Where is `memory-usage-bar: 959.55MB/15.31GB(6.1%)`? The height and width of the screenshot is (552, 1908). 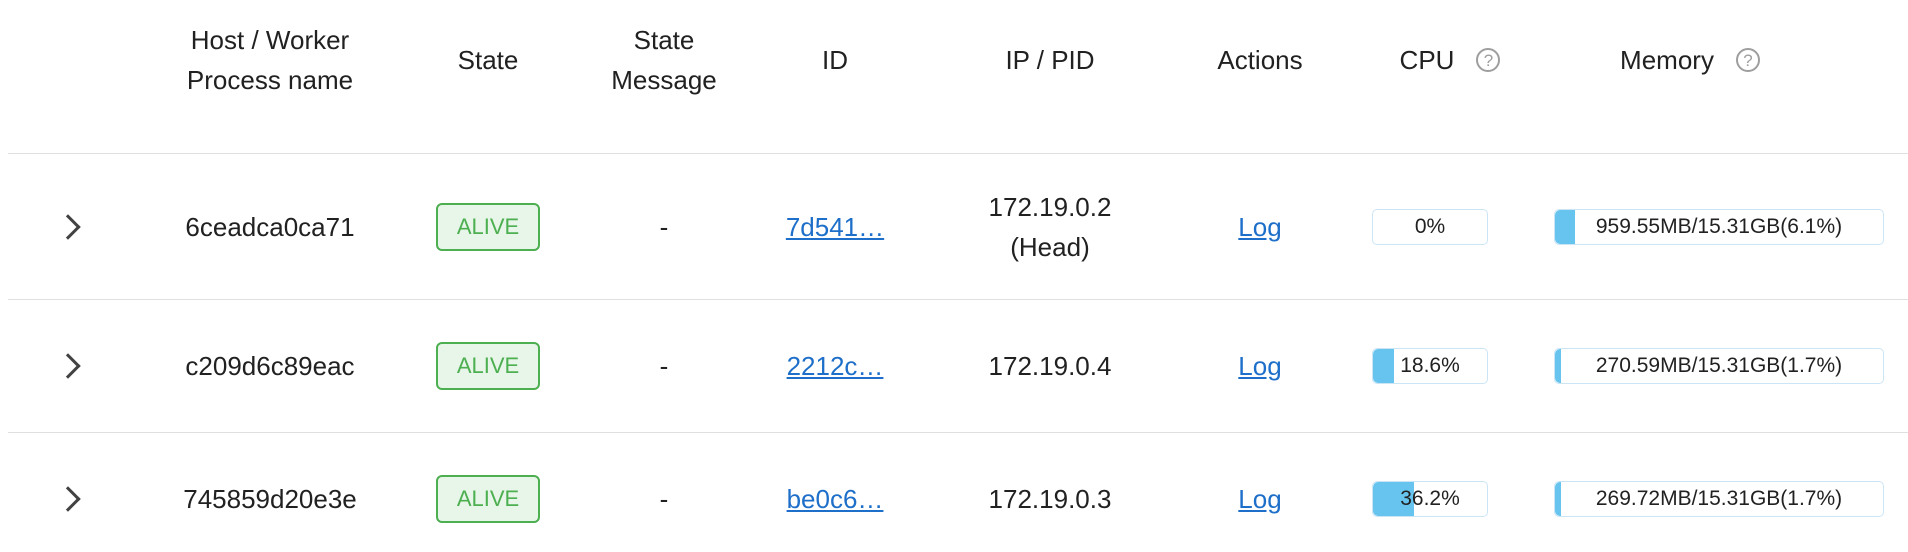 memory-usage-bar: 959.55MB/15.31GB(6.1%) is located at coordinates (1719, 226).